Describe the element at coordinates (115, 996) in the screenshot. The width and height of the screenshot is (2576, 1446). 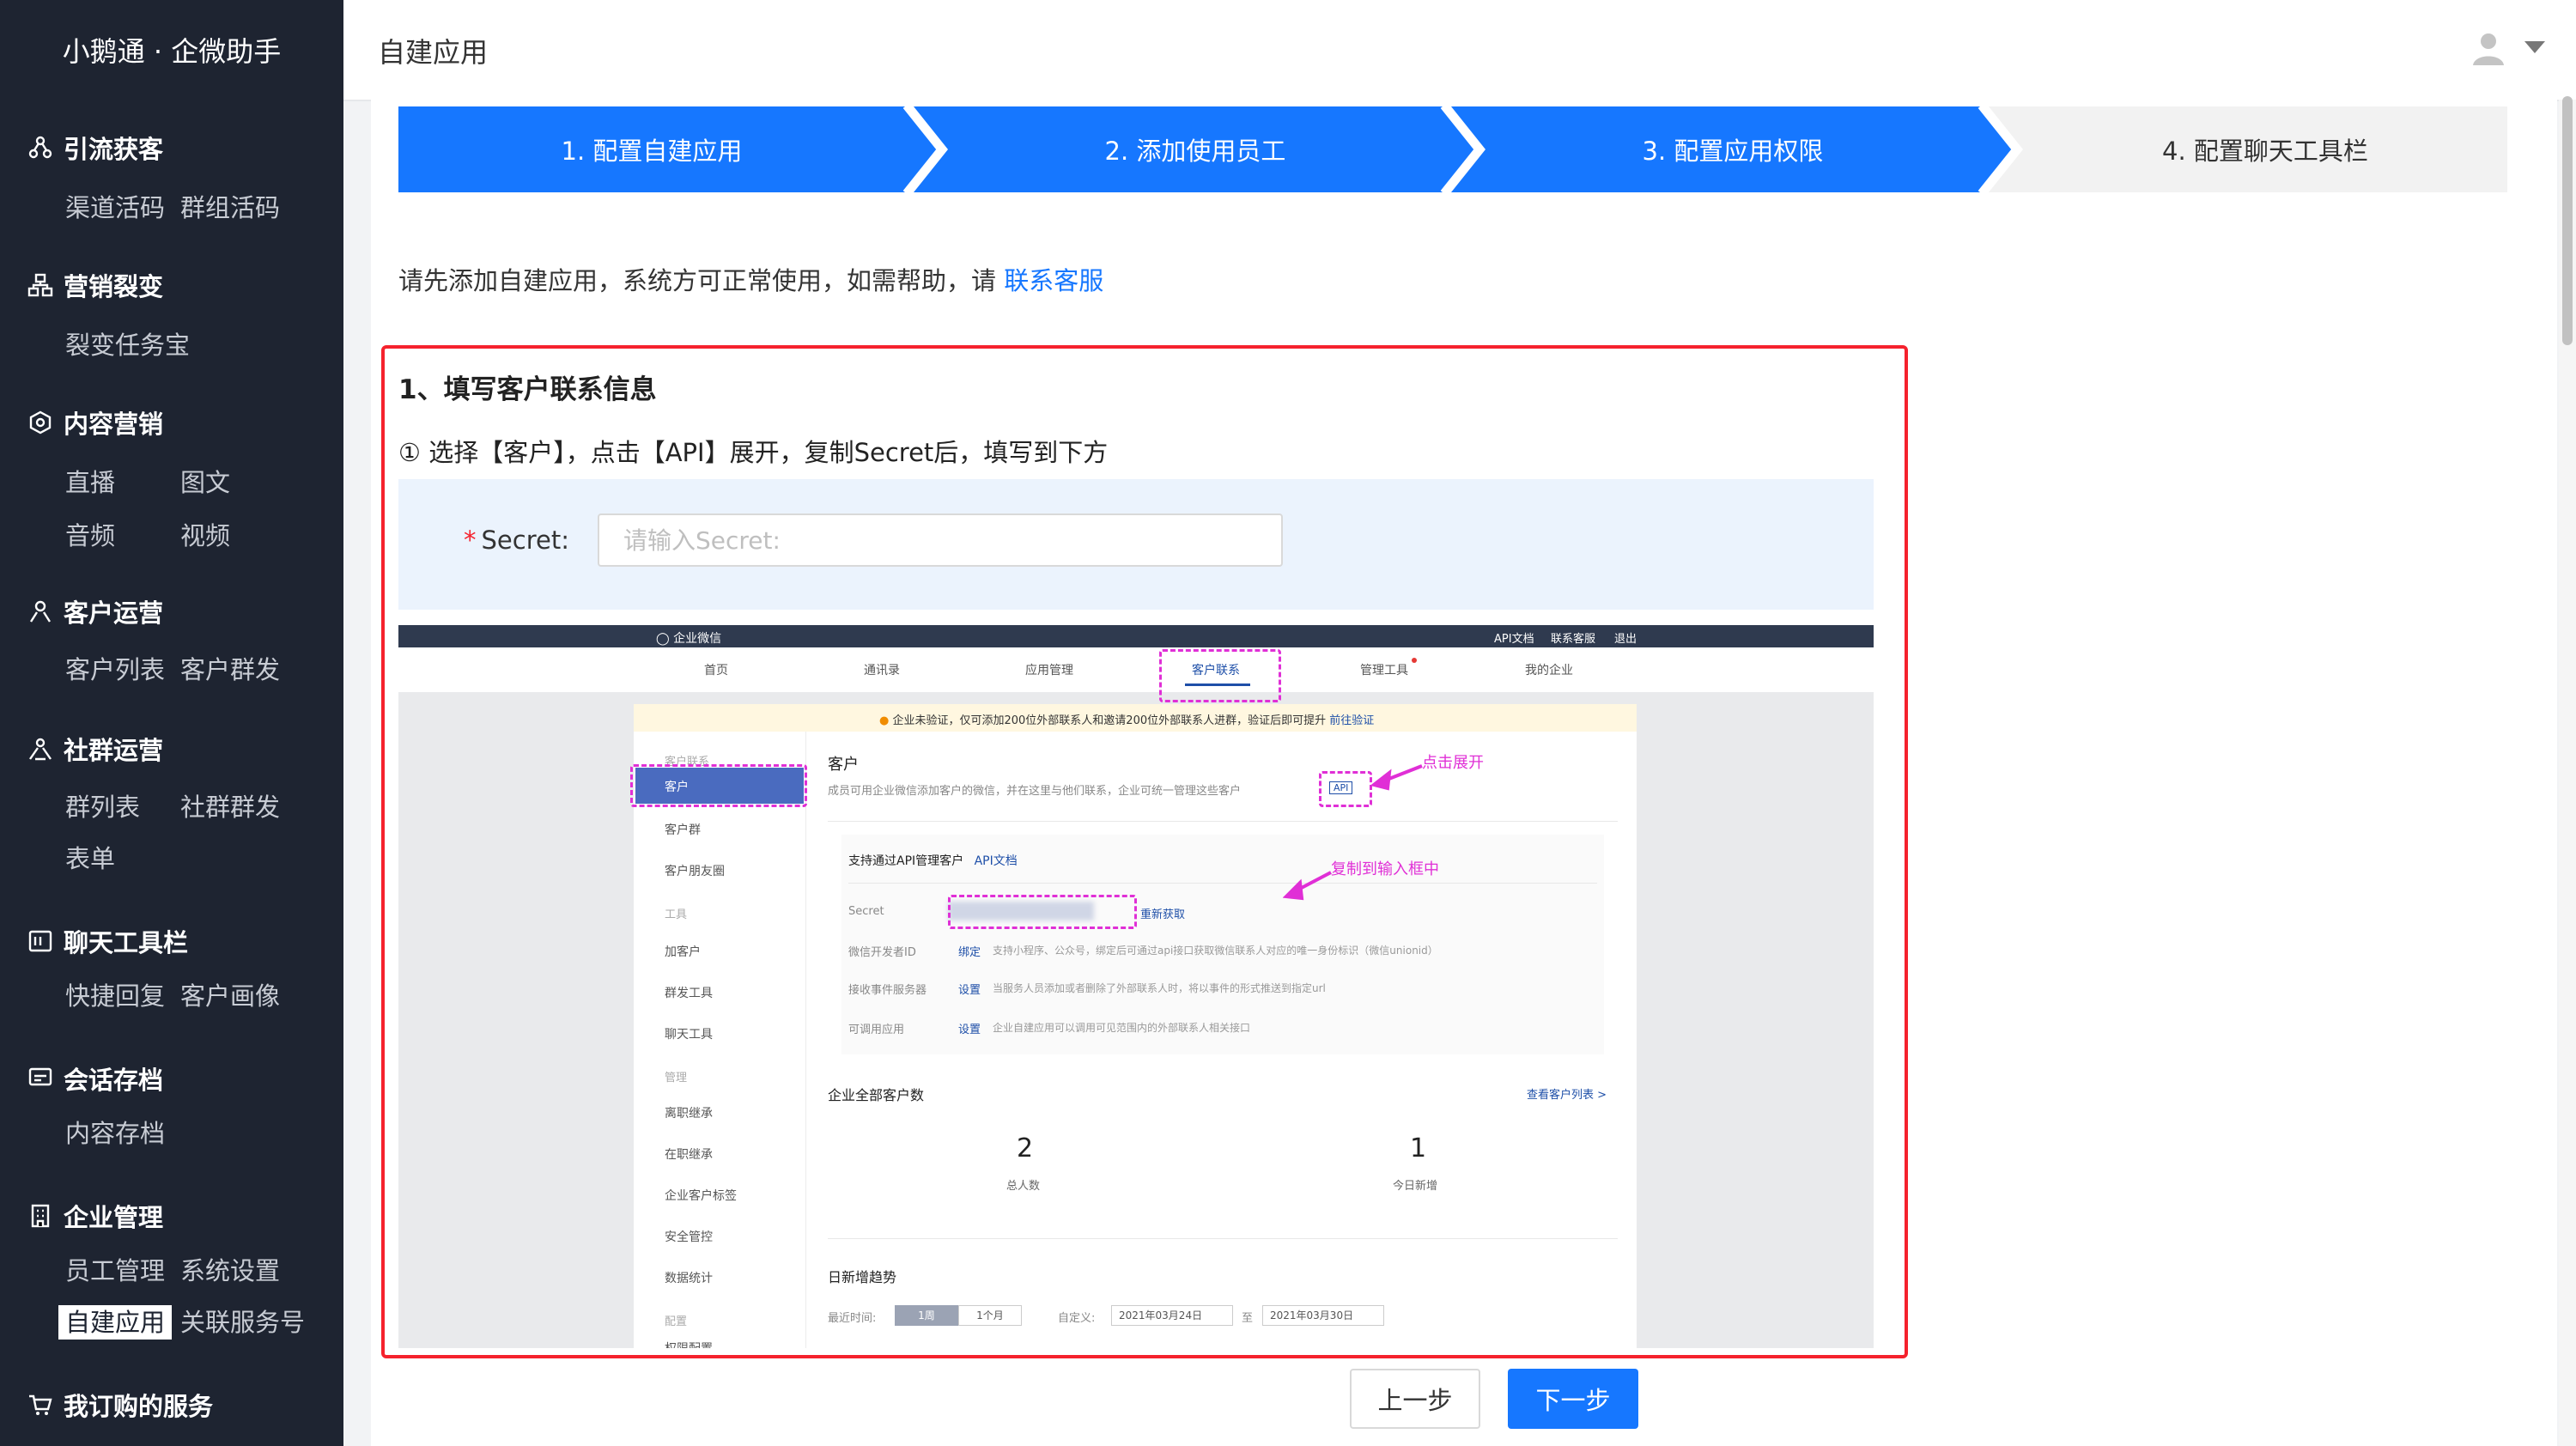
I see `sidebar-item-5-0: 快捷回复` at that location.